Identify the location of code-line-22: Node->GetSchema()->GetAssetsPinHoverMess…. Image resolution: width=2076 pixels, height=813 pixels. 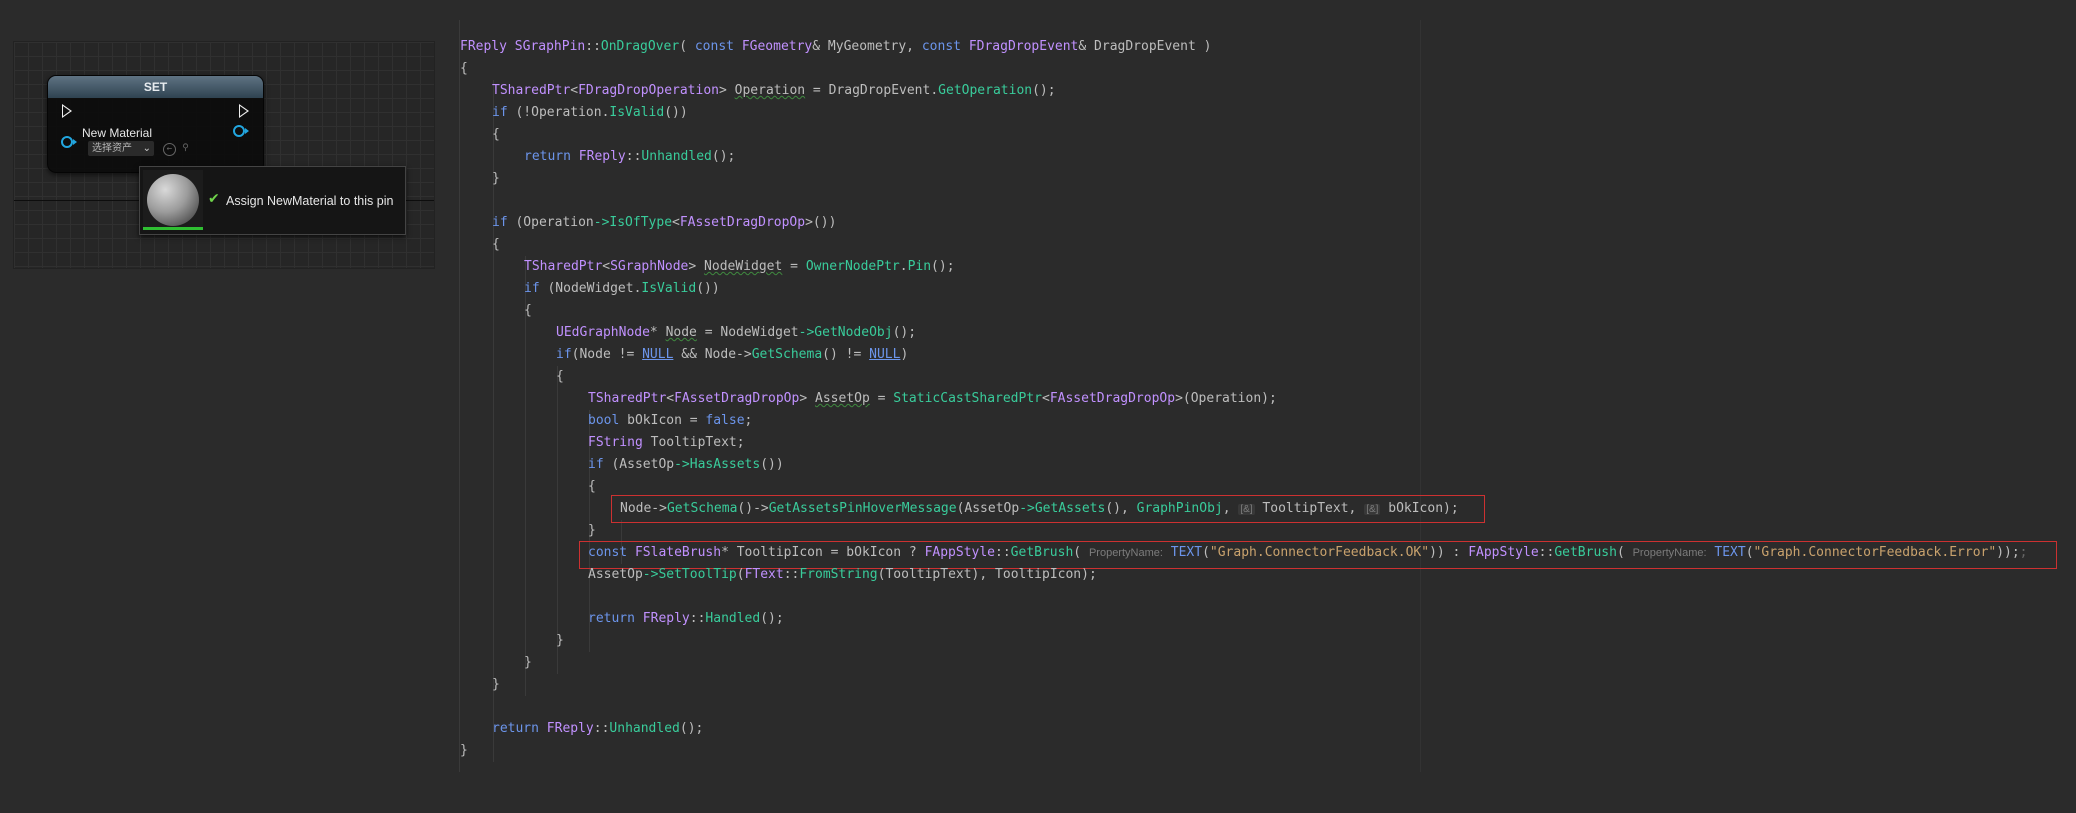
(1039, 508).